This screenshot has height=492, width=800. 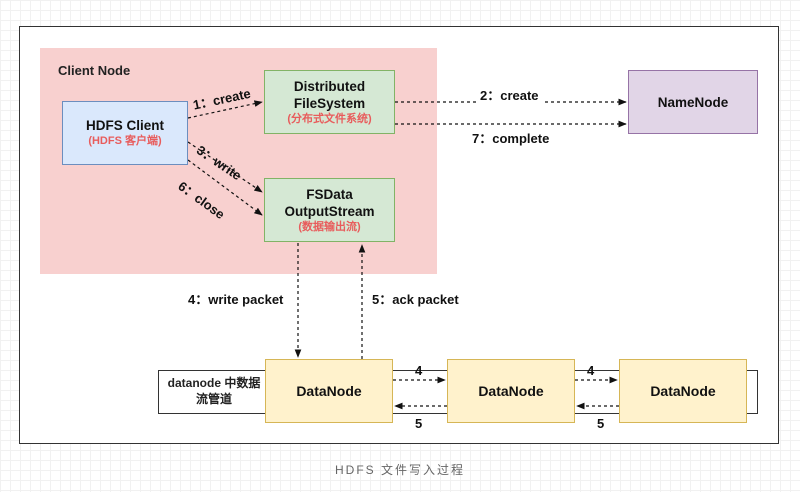 I want to click on datanode-2: DataNode, so click(x=511, y=391).